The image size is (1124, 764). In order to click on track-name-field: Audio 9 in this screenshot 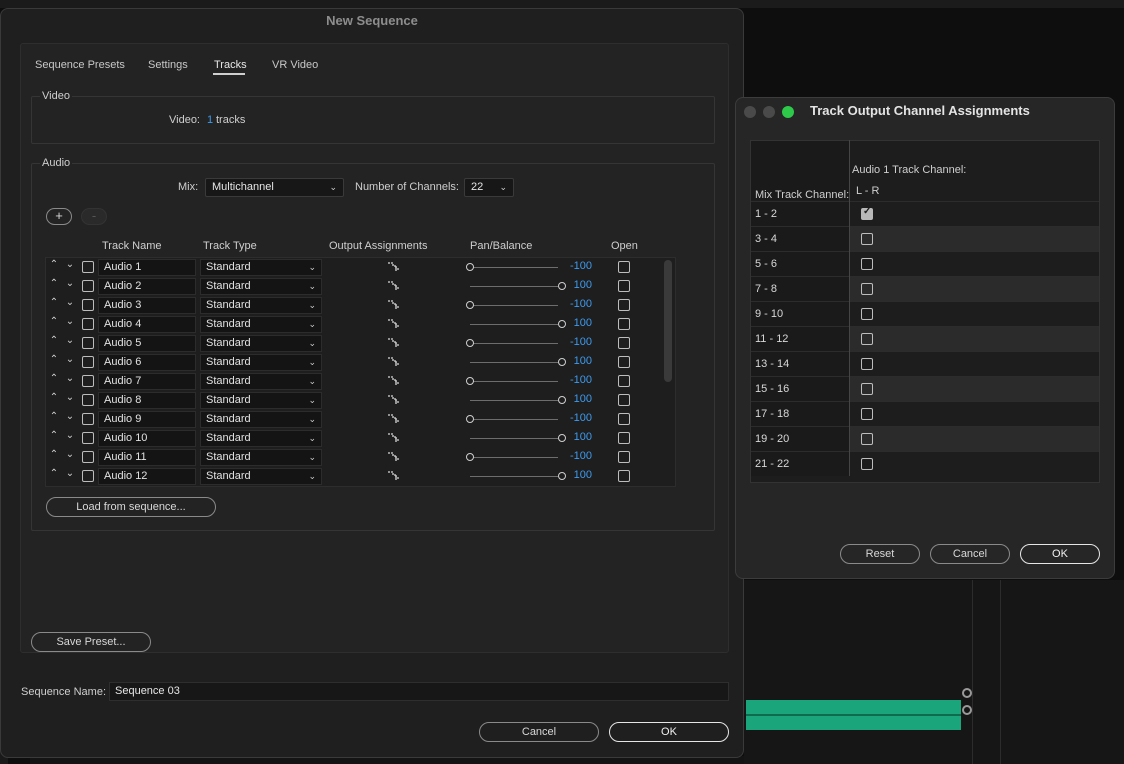, I will do `click(147, 419)`.